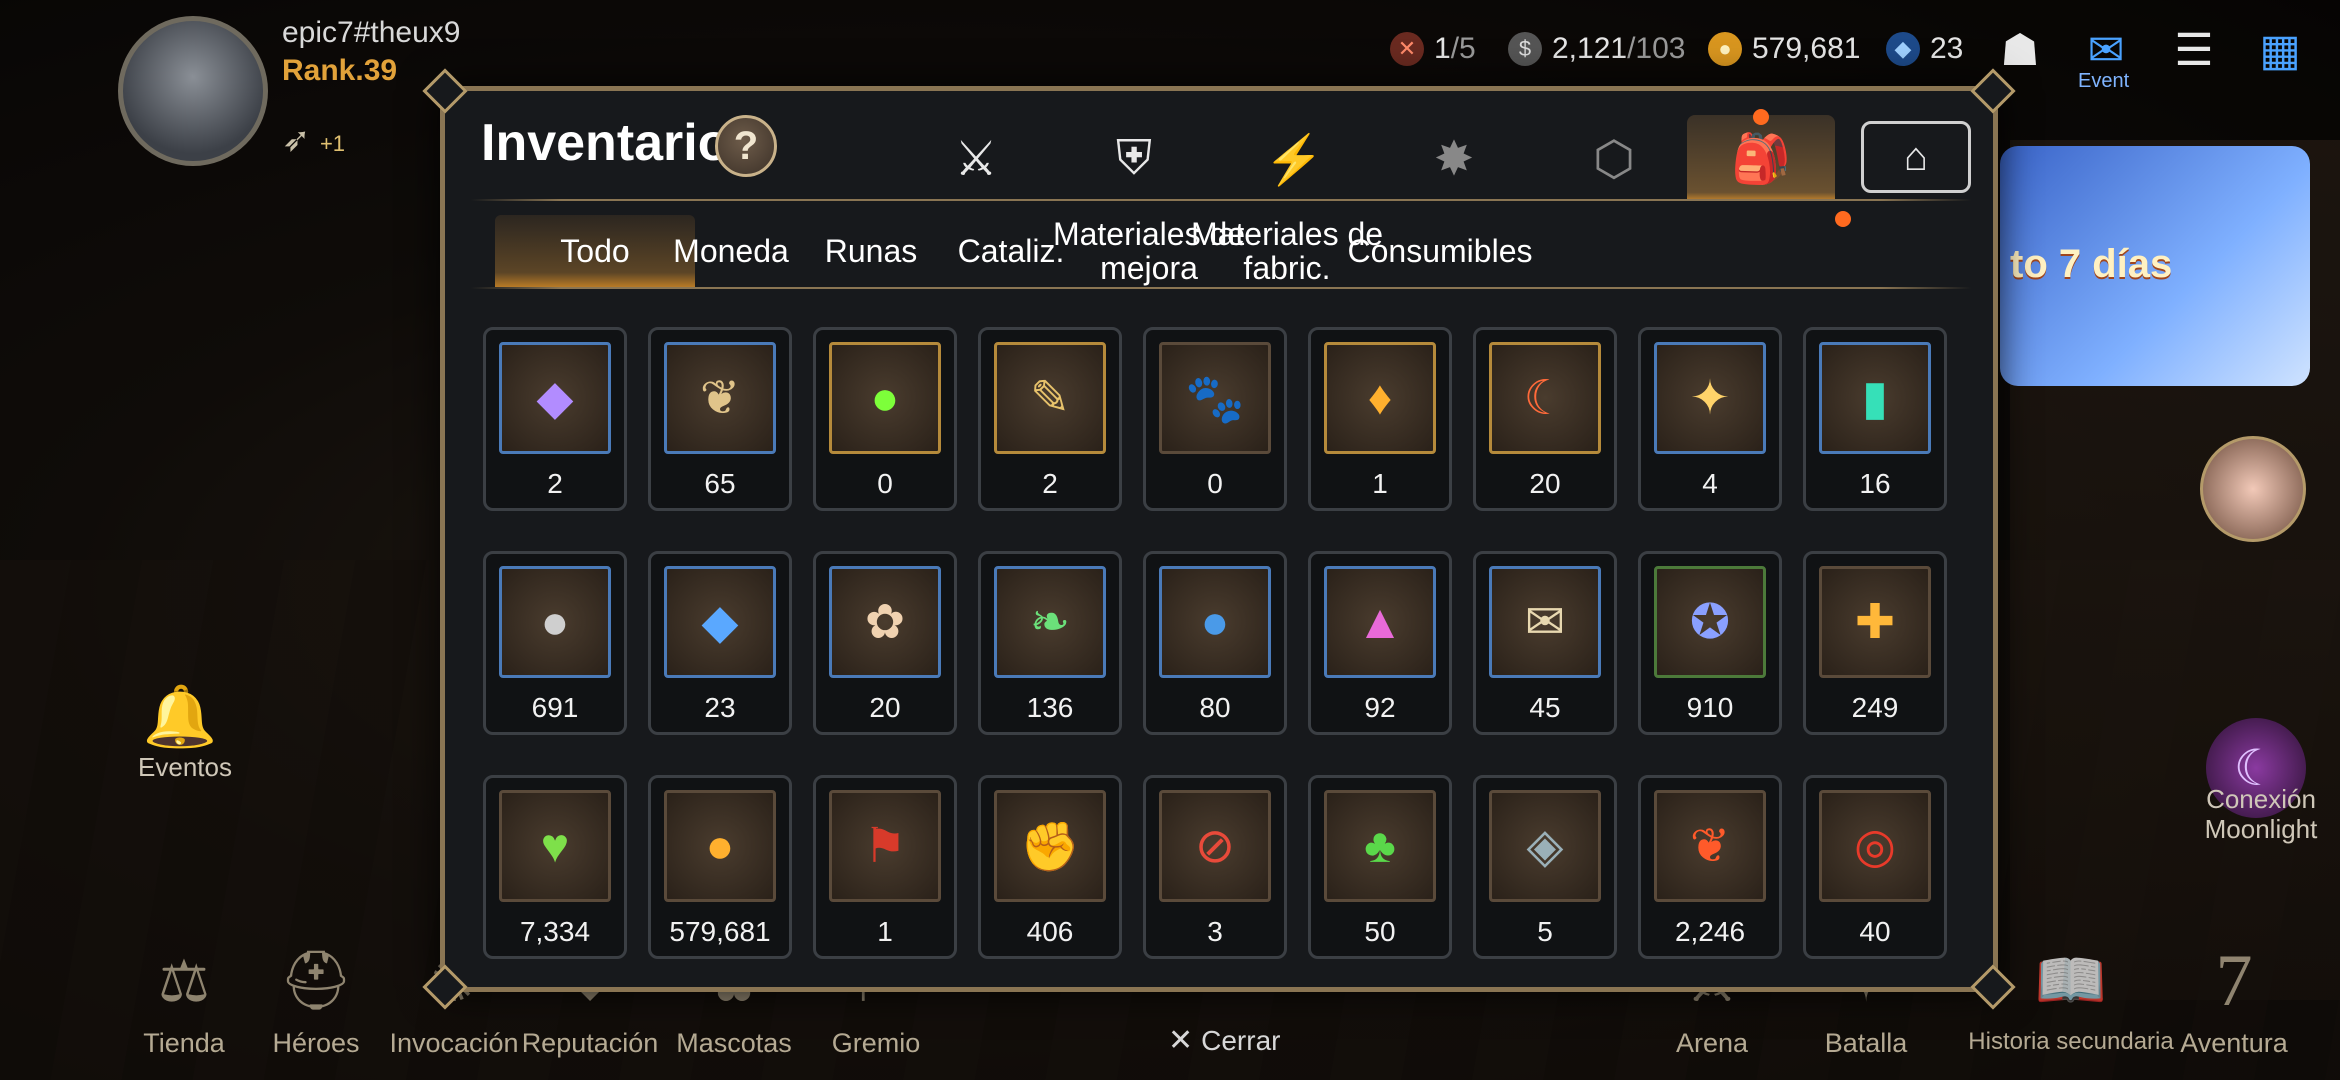 The width and height of the screenshot is (2340, 1080). I want to click on star-pendant-icon: ✦, so click(1710, 398).